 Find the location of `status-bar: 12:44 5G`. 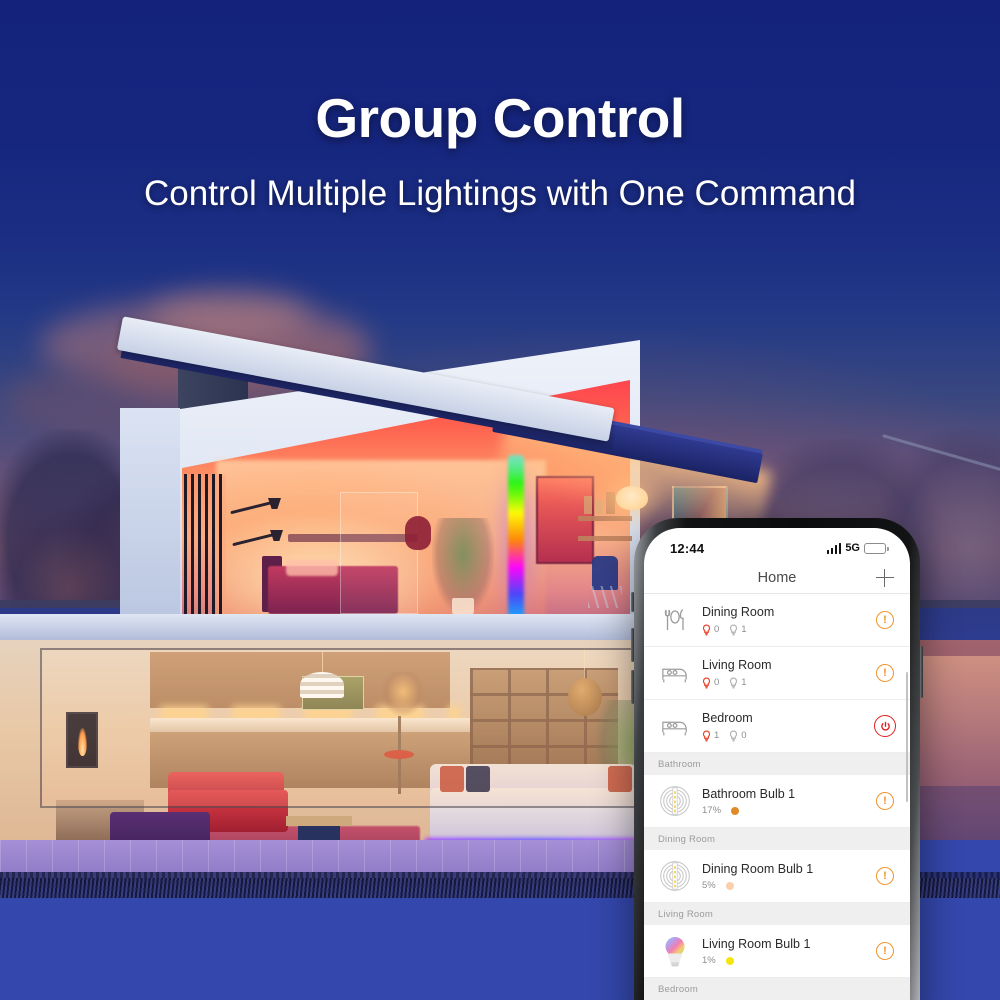

status-bar: 12:44 5G is located at coordinates (777, 545).